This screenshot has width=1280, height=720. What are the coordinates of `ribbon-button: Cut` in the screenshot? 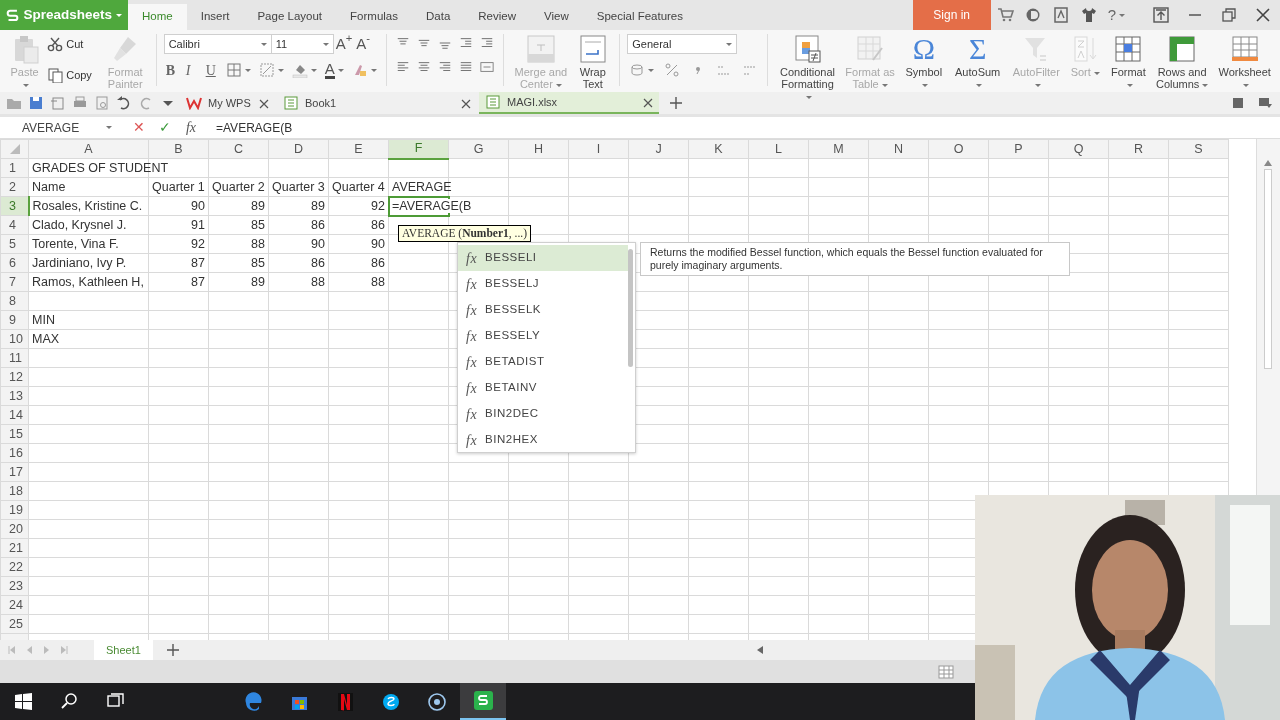 It's located at (72, 44).